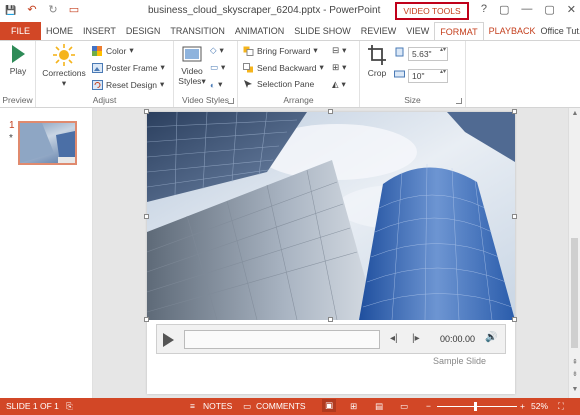  Describe the element at coordinates (522, 406) in the screenshot. I see `zoom-in-icon: +` at that location.